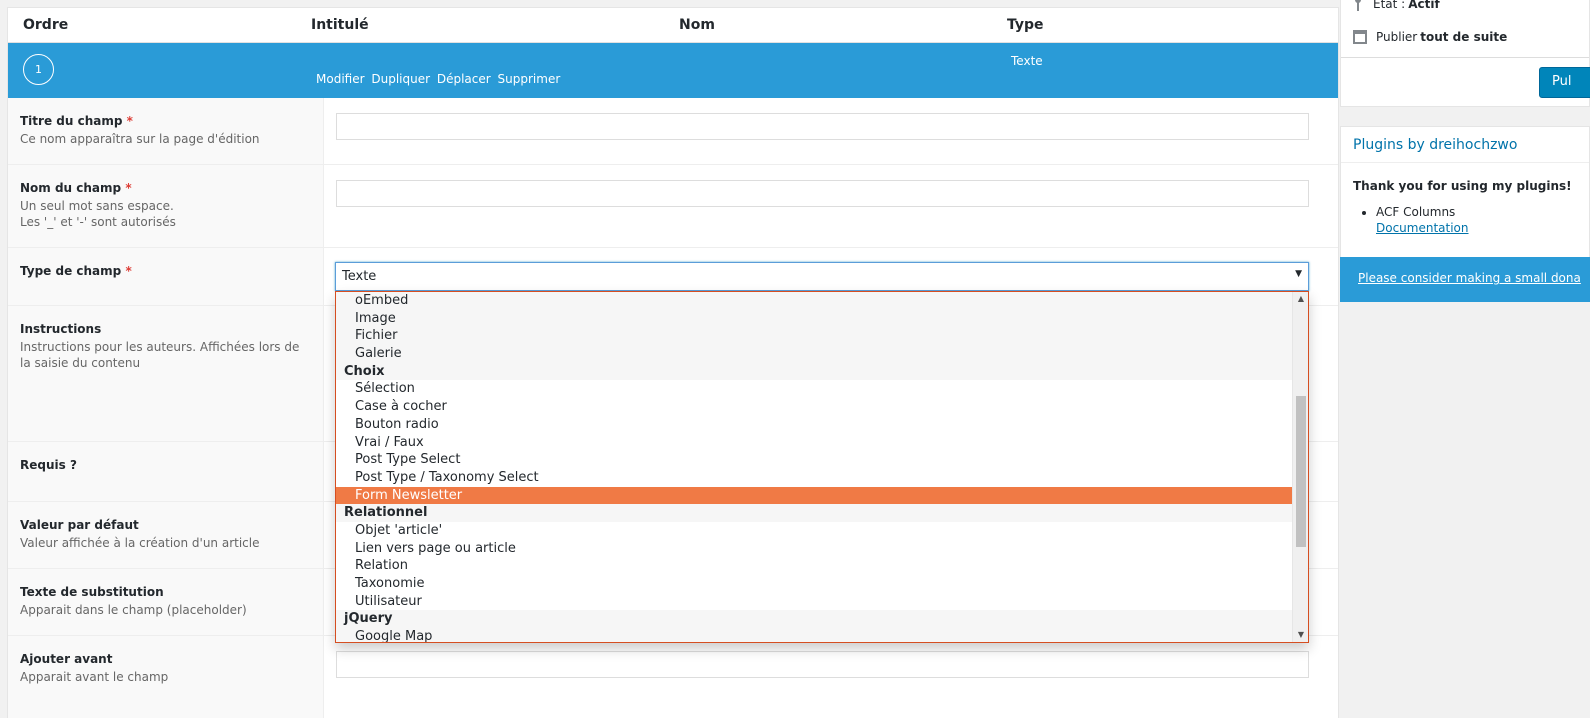 The height and width of the screenshot is (718, 1590). I want to click on requis-label: Requis ?, so click(48, 465).